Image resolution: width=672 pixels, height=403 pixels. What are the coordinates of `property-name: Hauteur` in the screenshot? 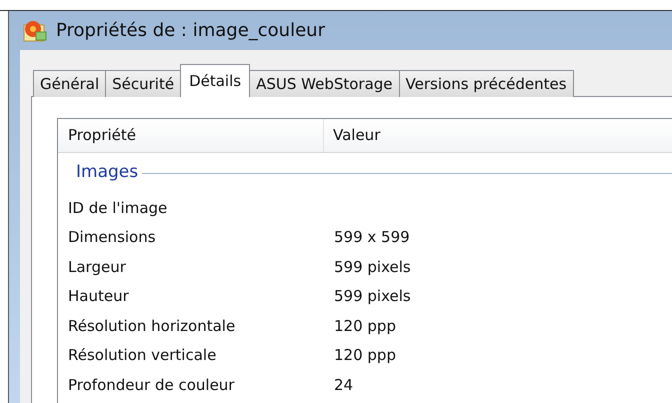 It's located at (98, 296).